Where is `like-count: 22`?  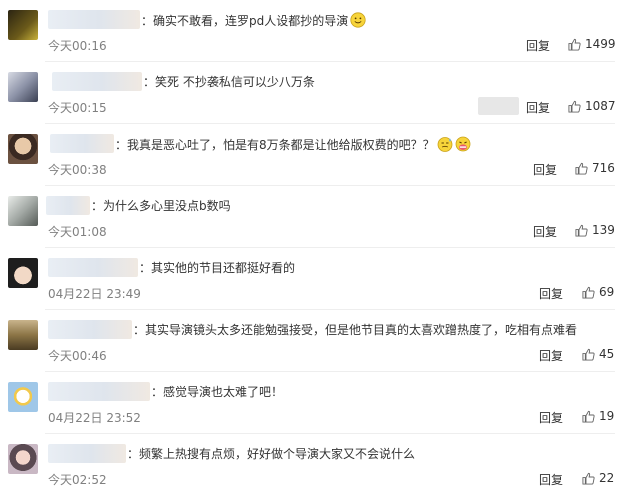
like-count: 22 is located at coordinates (607, 478).